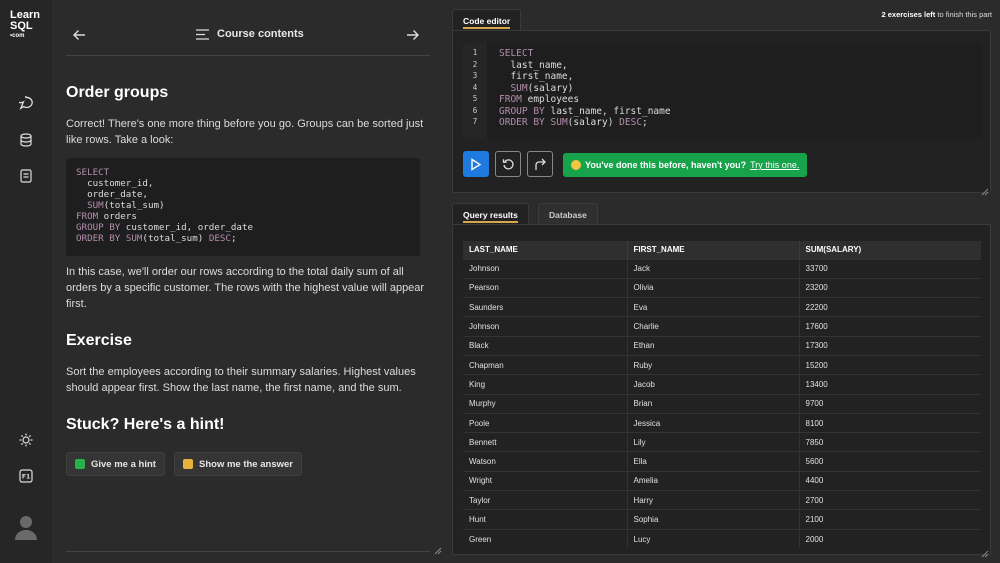 The height and width of the screenshot is (563, 1000). I want to click on notes-icon, so click(26, 176).